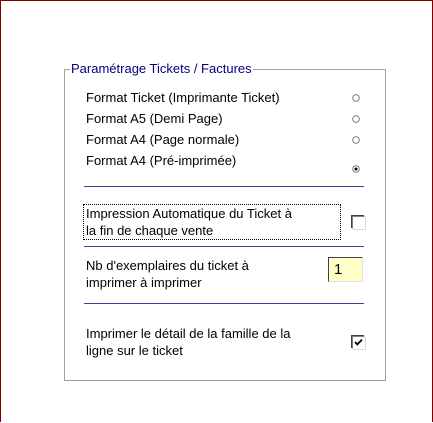 This screenshot has height=423, width=433. What do you see at coordinates (154, 119) in the screenshot?
I see `format-a5-label: Format A5 (Demi Page)` at bounding box center [154, 119].